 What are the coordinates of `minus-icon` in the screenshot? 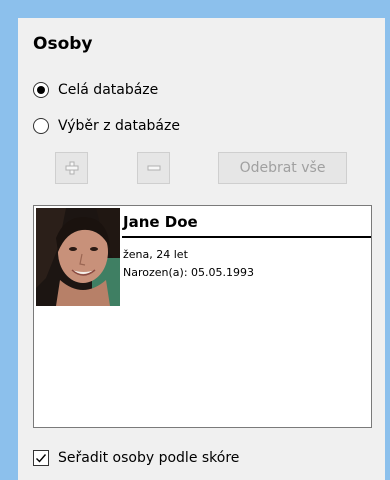 It's located at (153, 168).